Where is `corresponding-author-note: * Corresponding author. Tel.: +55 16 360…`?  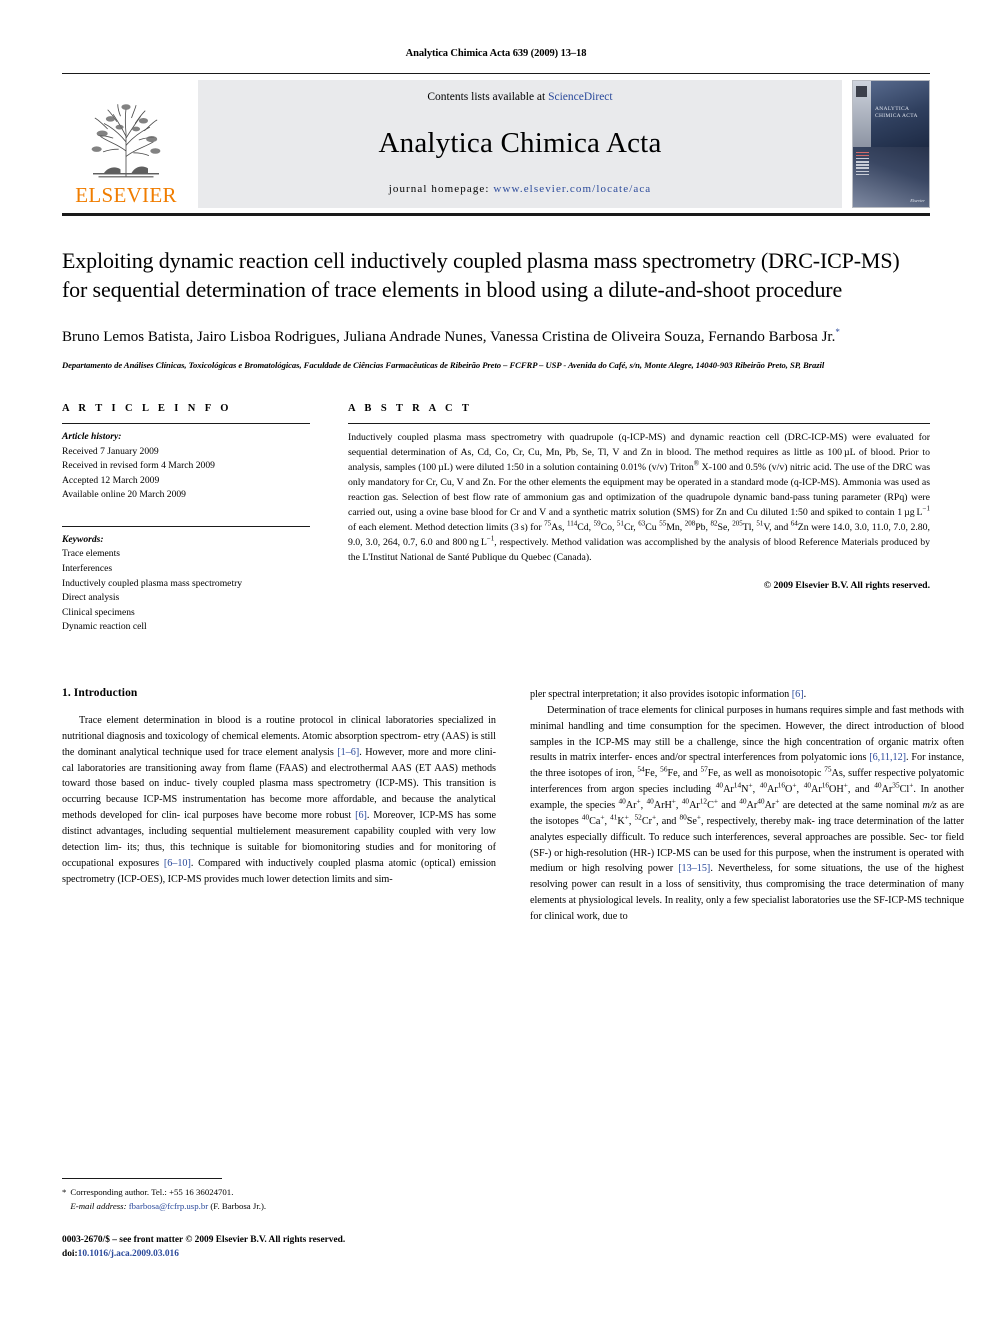 corresponding-author-note: * Corresponding author. Tel.: +55 16 360… is located at coordinates (279, 1199).